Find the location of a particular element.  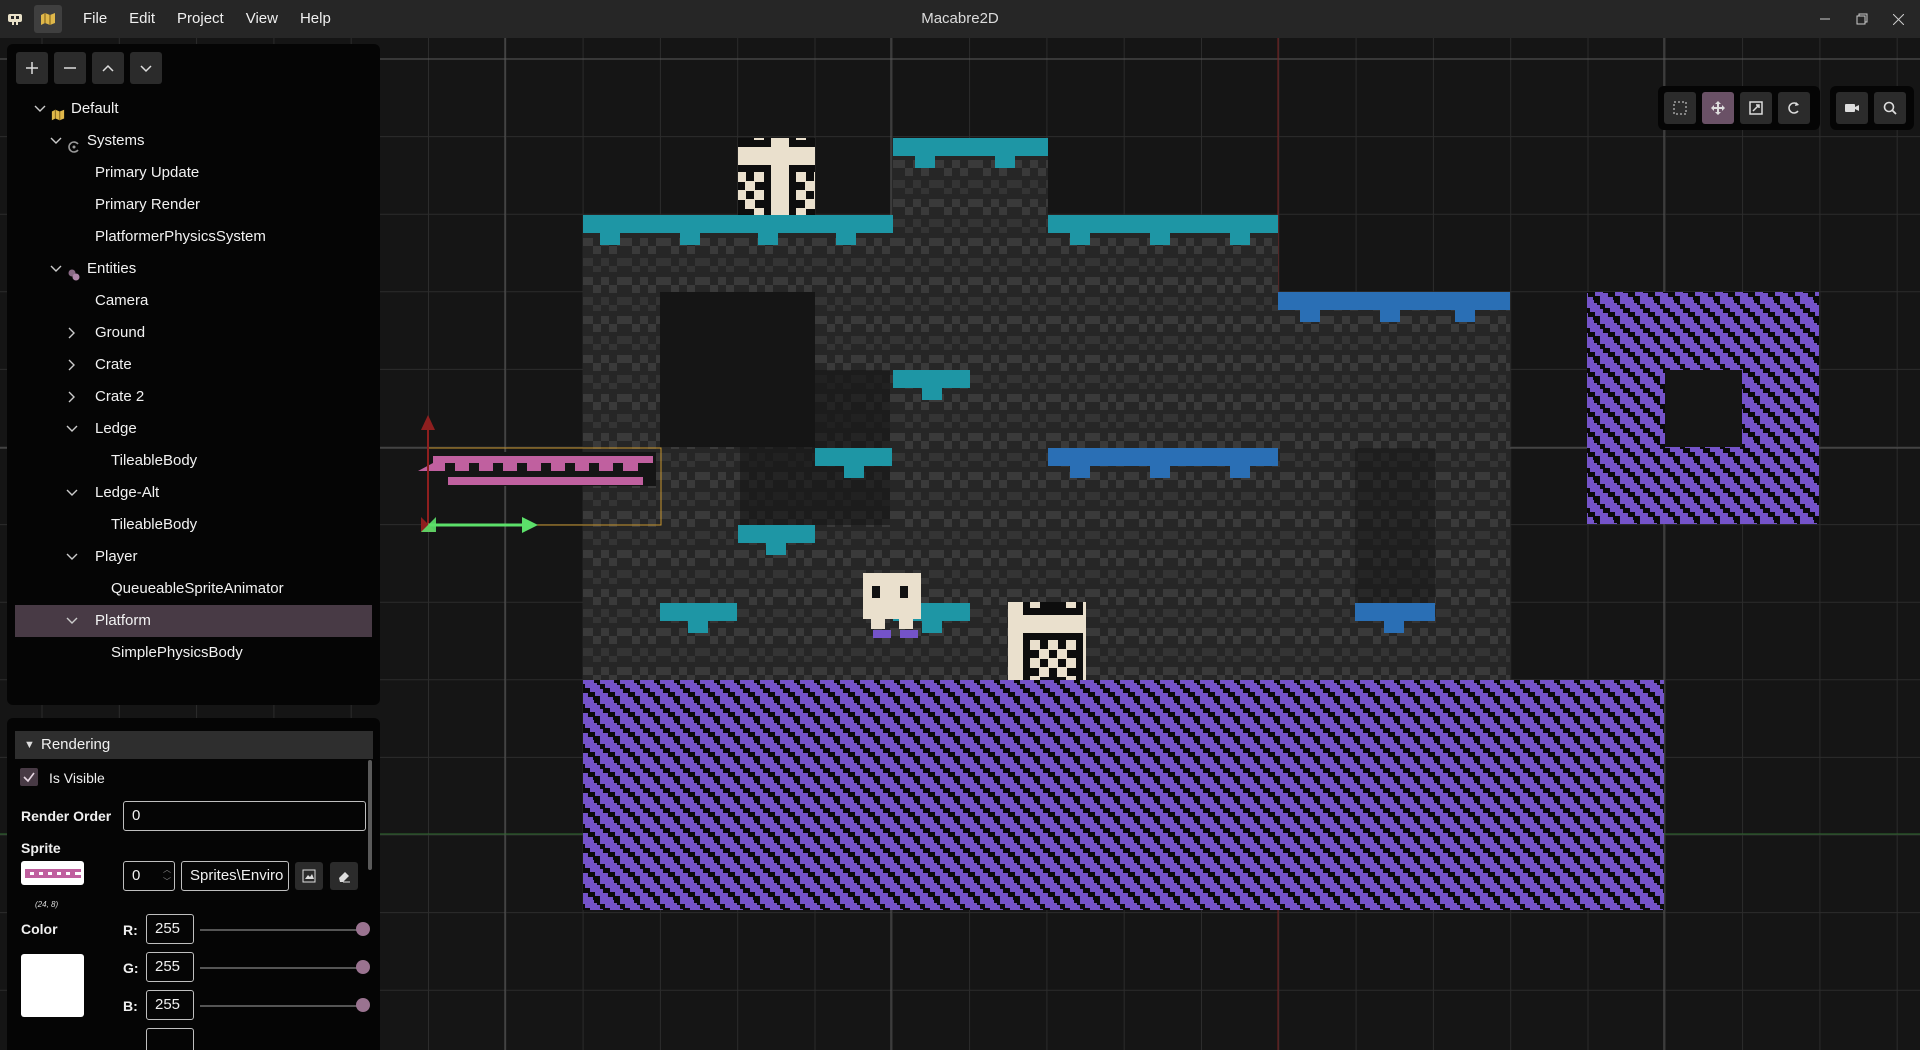

tree-item-camera: Camera is located at coordinates (193, 301).